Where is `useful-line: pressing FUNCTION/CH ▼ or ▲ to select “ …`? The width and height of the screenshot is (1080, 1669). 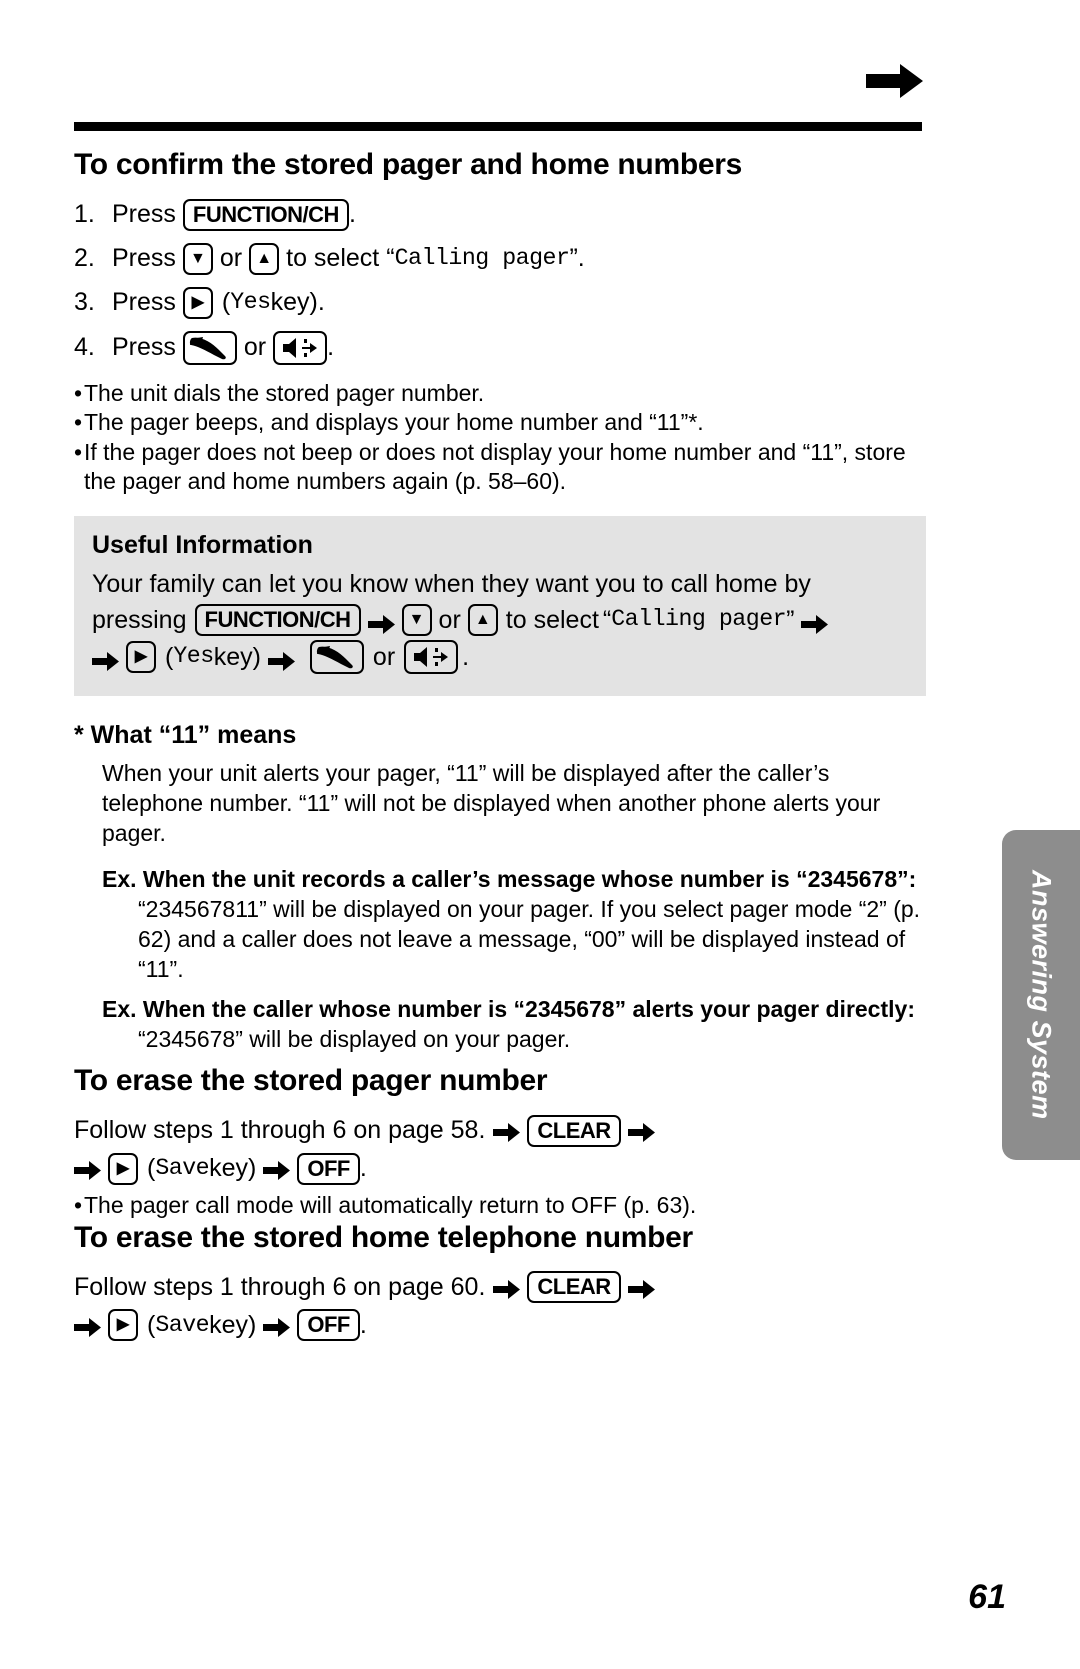
useful-line: pressing FUNCTION/CH ▼ or ▲ to select “ … is located at coordinates (500, 619).